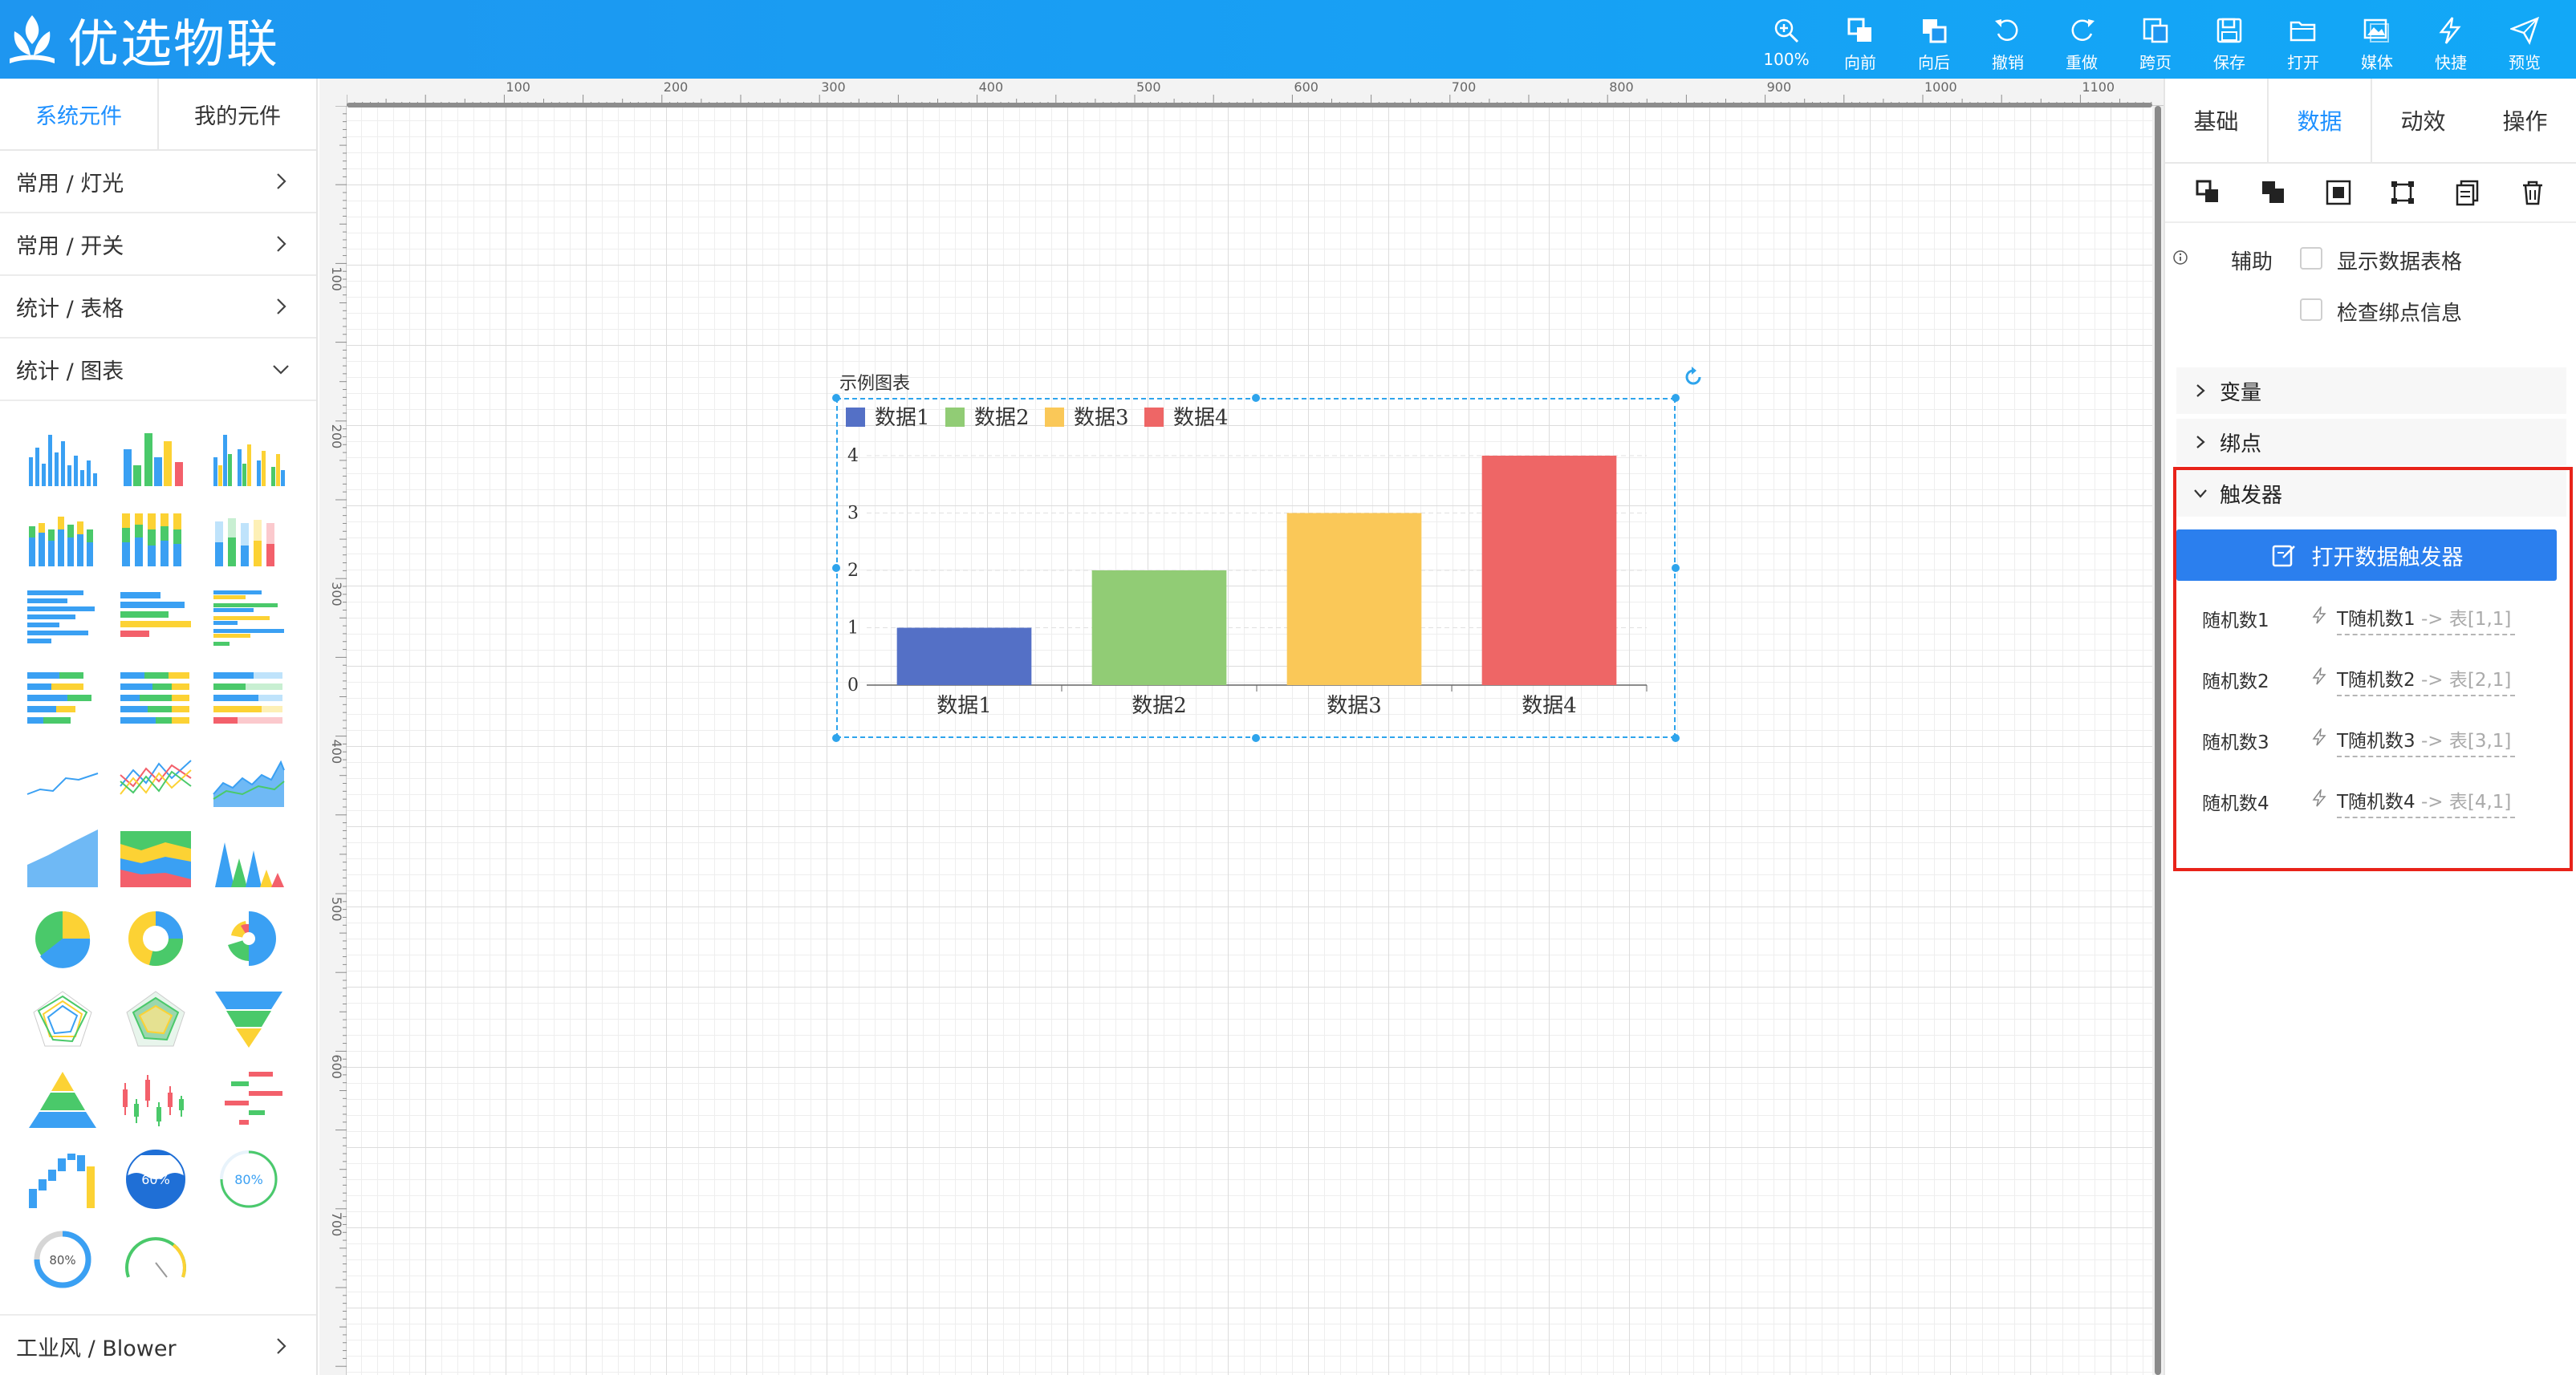 The height and width of the screenshot is (1375, 2576). Describe the element at coordinates (2098, 87) in the screenshot. I see `ruler-label: 1100` at that location.